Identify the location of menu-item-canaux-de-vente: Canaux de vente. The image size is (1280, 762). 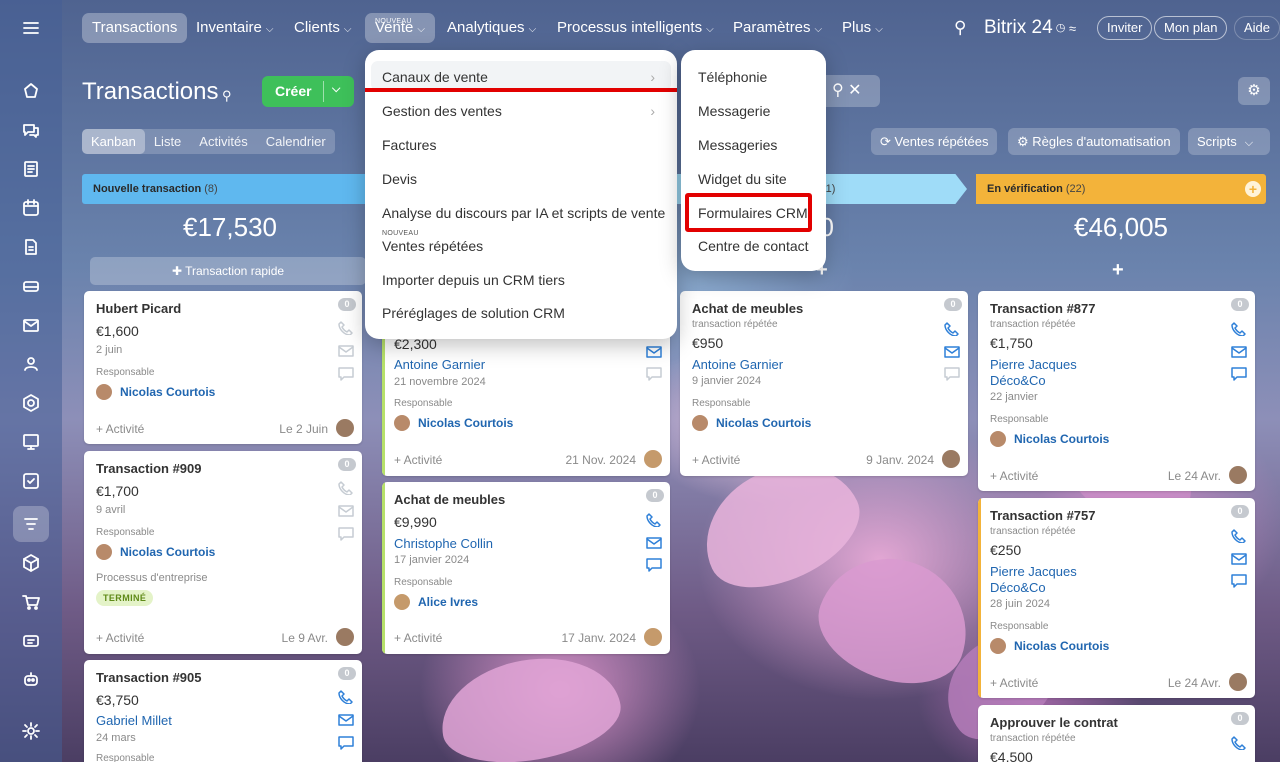
(435, 77).